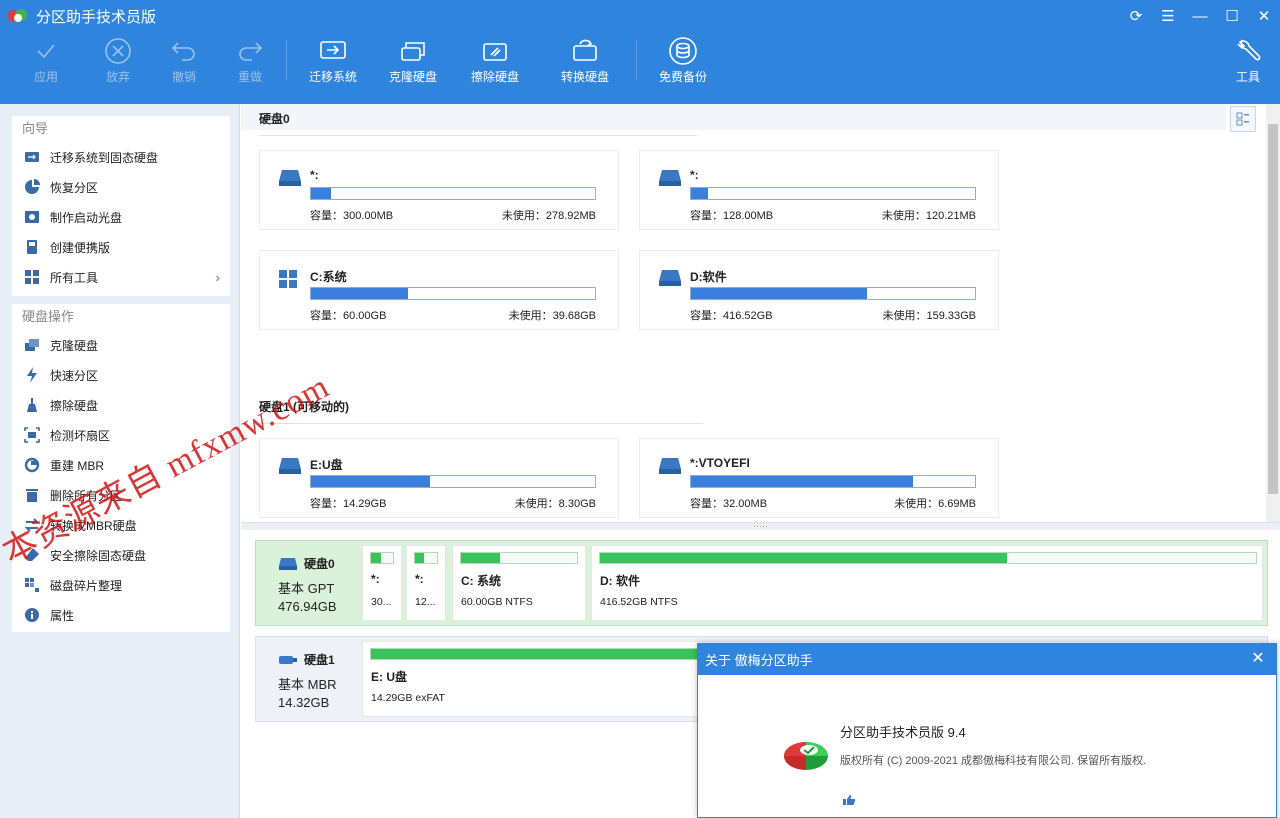  I want to click on sidebar-item-secure-erase: 安全擦除固态硬盘, so click(121, 555).